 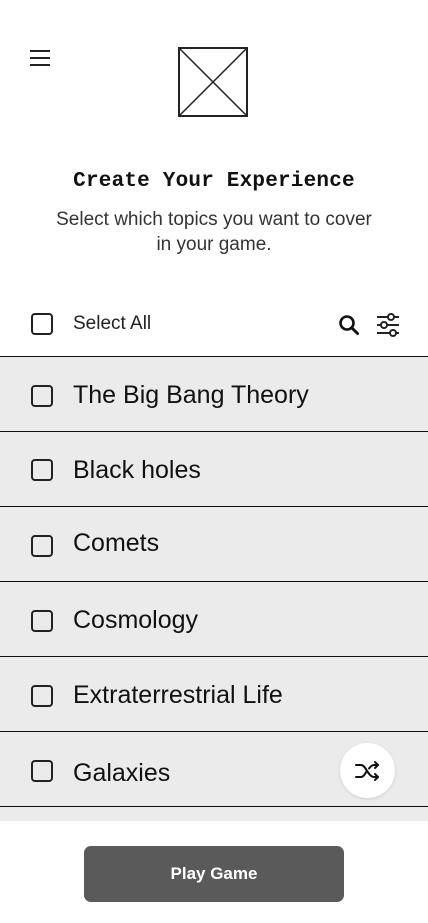 What do you see at coordinates (137, 470) in the screenshot?
I see `topic-label: Black holes` at bounding box center [137, 470].